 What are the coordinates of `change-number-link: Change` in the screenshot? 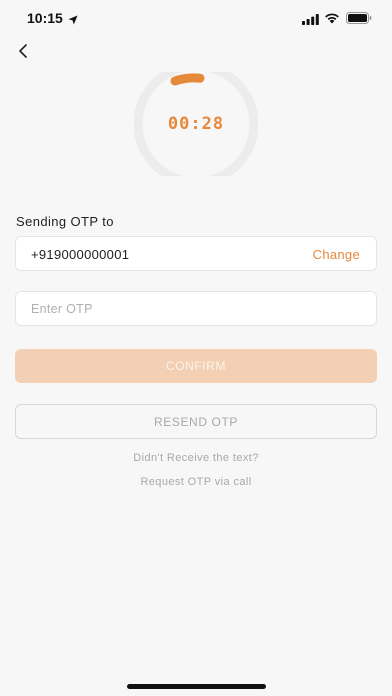 It's located at (336, 254).